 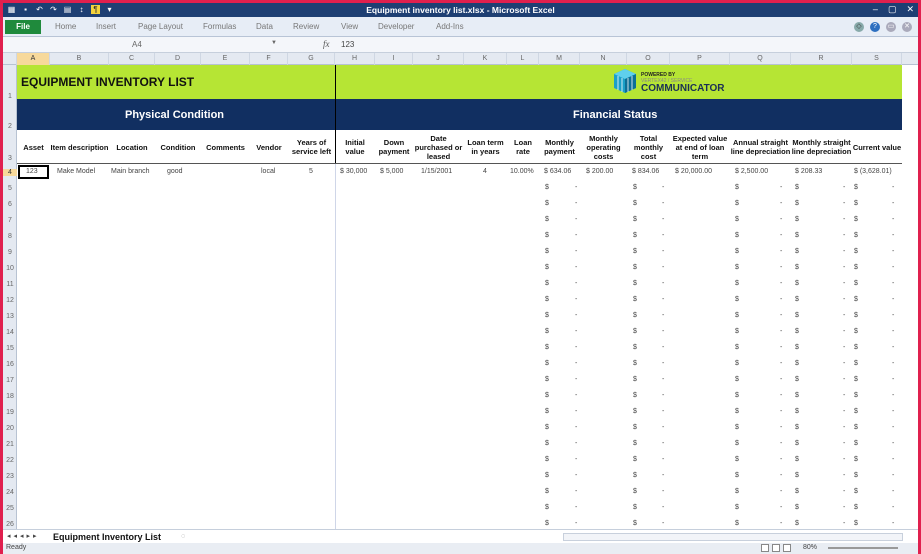 I want to click on row-header: 10, so click(x=10, y=268).